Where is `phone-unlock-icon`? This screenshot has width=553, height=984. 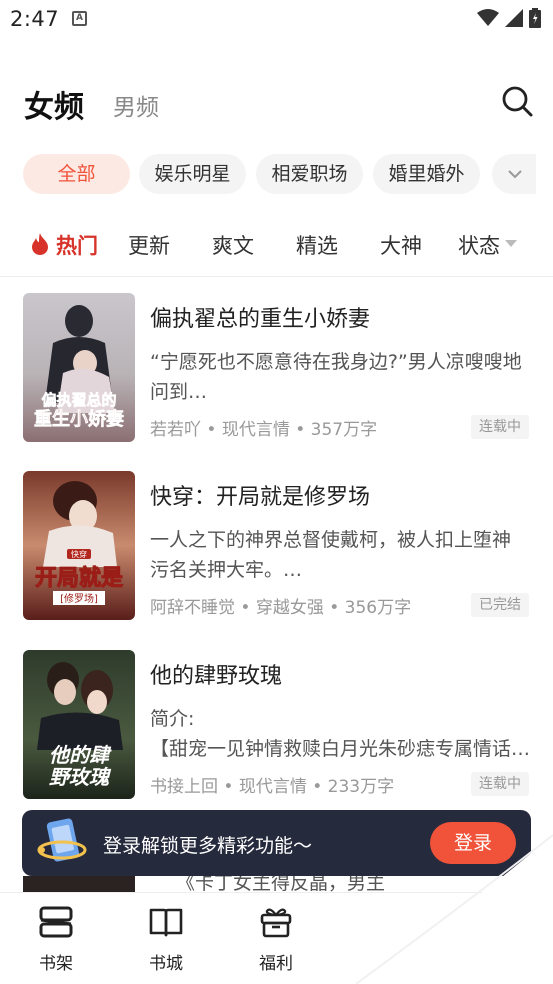
phone-unlock-icon is located at coordinates (62, 840).